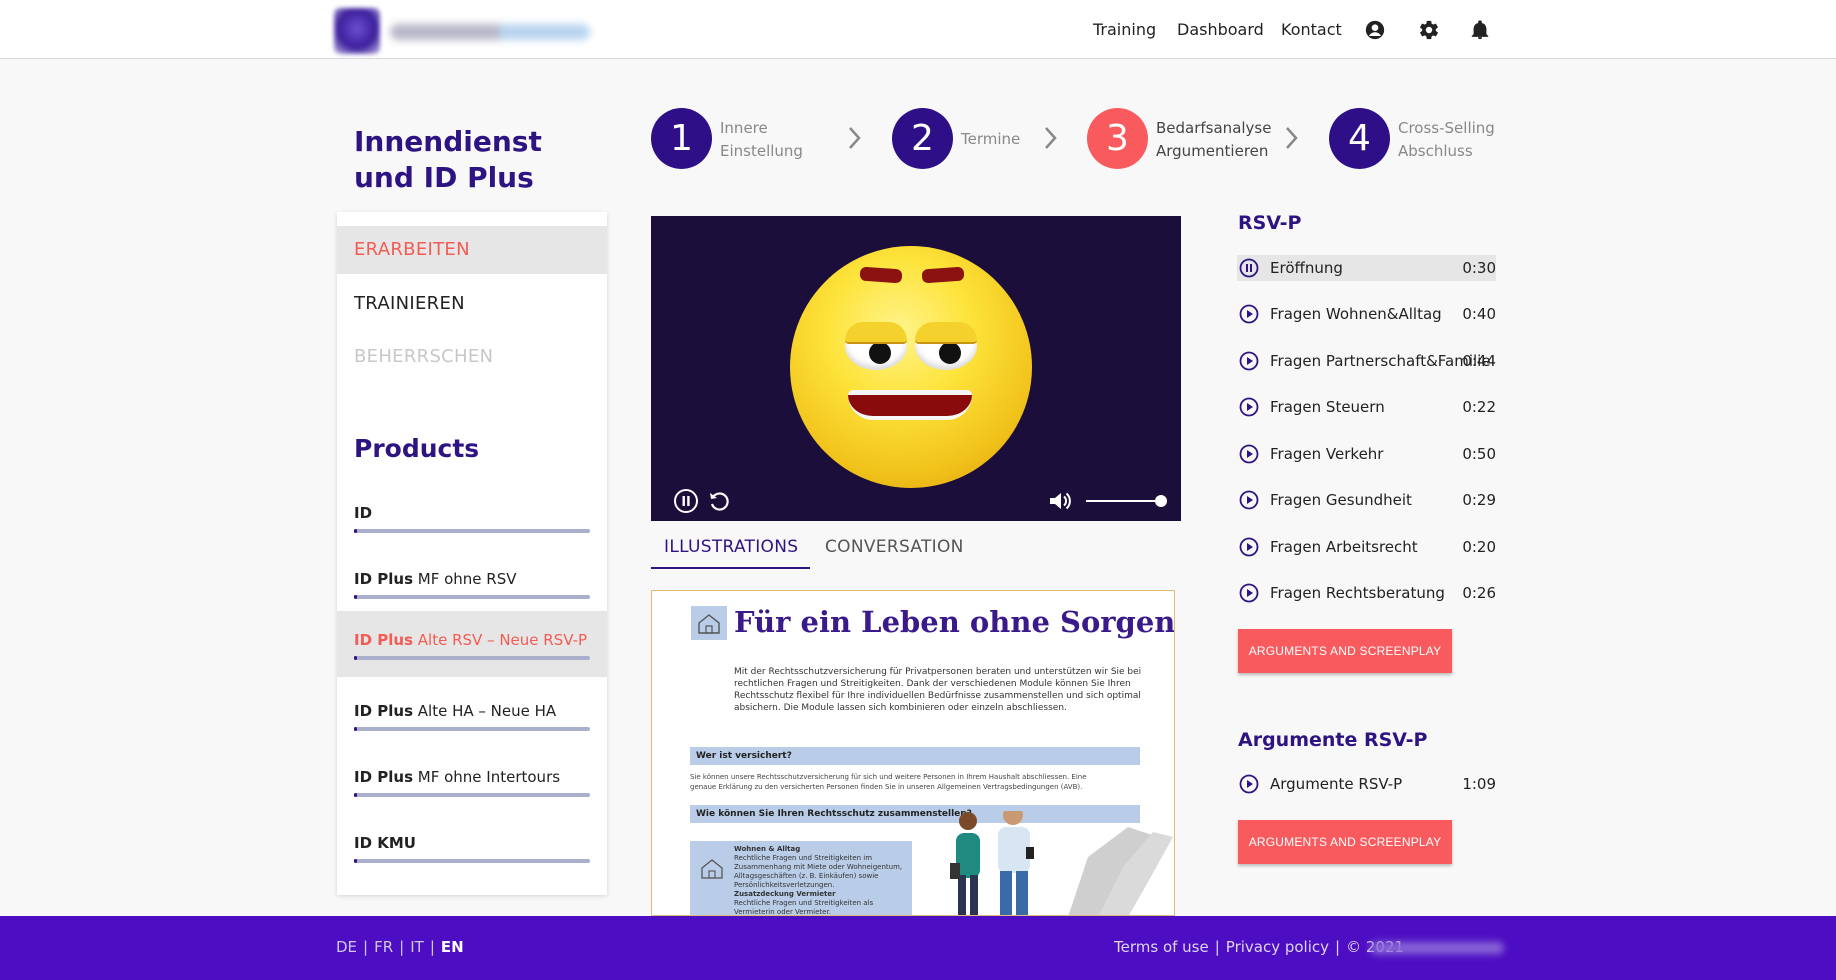 The image size is (1836, 980). I want to click on mode-erarbeiten: ERARBEITEN, so click(472, 250).